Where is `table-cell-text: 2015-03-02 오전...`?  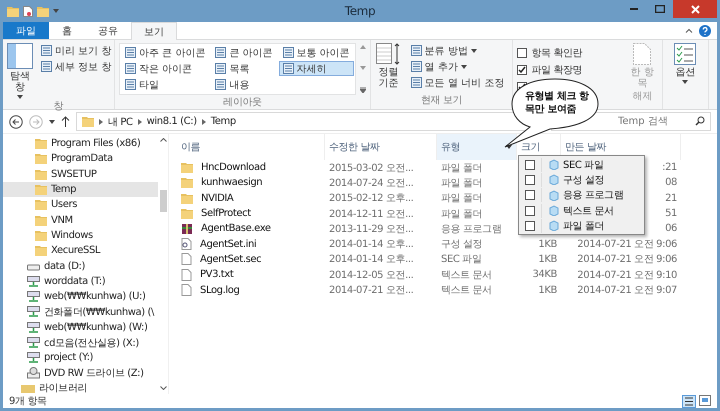 table-cell-text: 2015-03-02 오전... is located at coordinates (371, 168).